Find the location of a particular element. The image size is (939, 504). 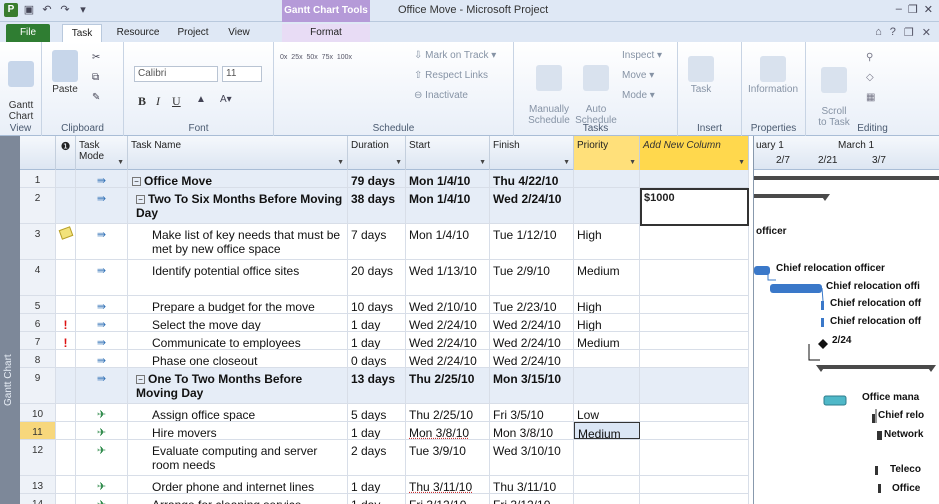

task-name-cell: − Two To Six Months Before Moving Day is located at coordinates (238, 205).